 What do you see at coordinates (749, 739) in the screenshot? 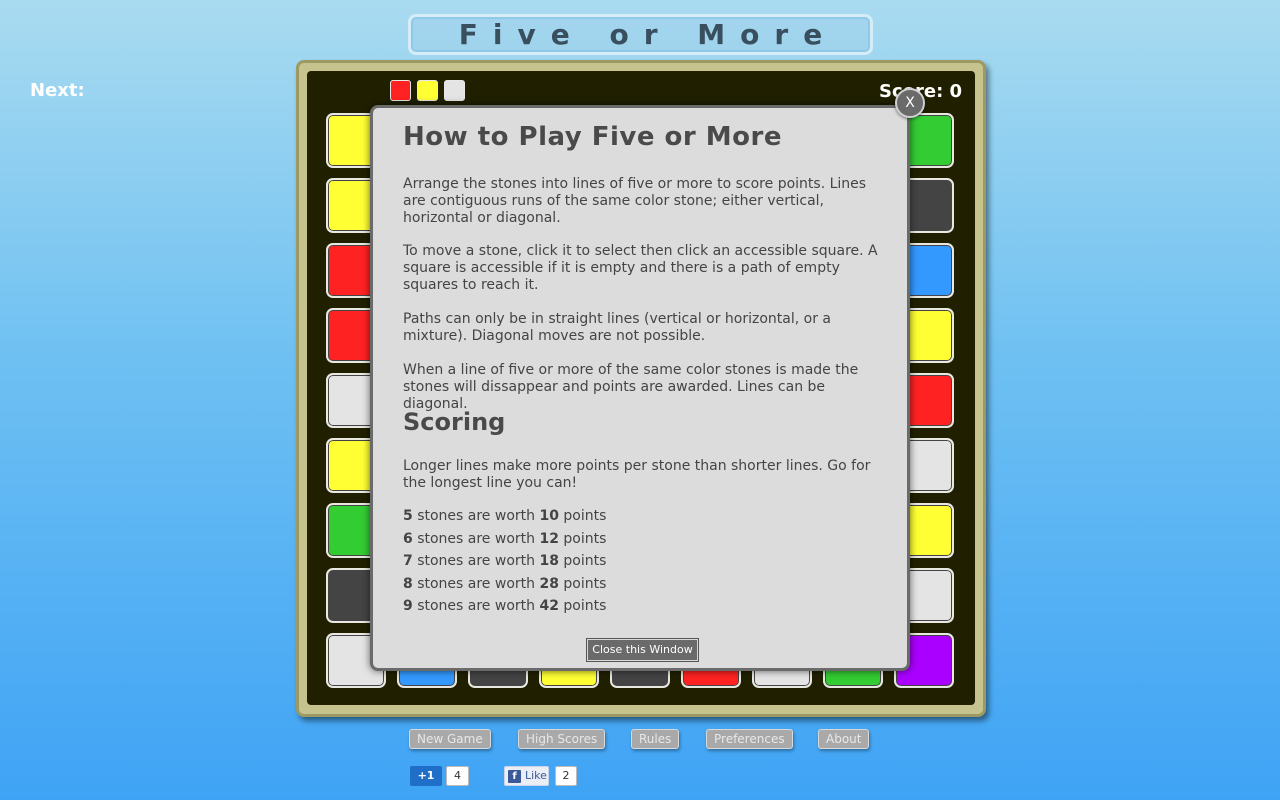
I see `preferences-button: Preferences` at bounding box center [749, 739].